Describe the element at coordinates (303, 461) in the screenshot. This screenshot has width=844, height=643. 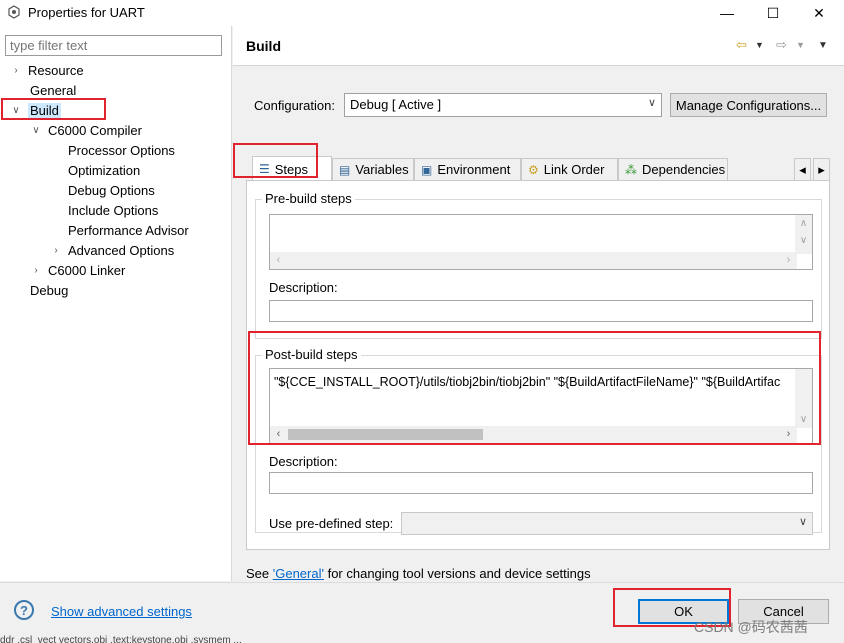
I see `post-build-description-label: Description:` at that location.